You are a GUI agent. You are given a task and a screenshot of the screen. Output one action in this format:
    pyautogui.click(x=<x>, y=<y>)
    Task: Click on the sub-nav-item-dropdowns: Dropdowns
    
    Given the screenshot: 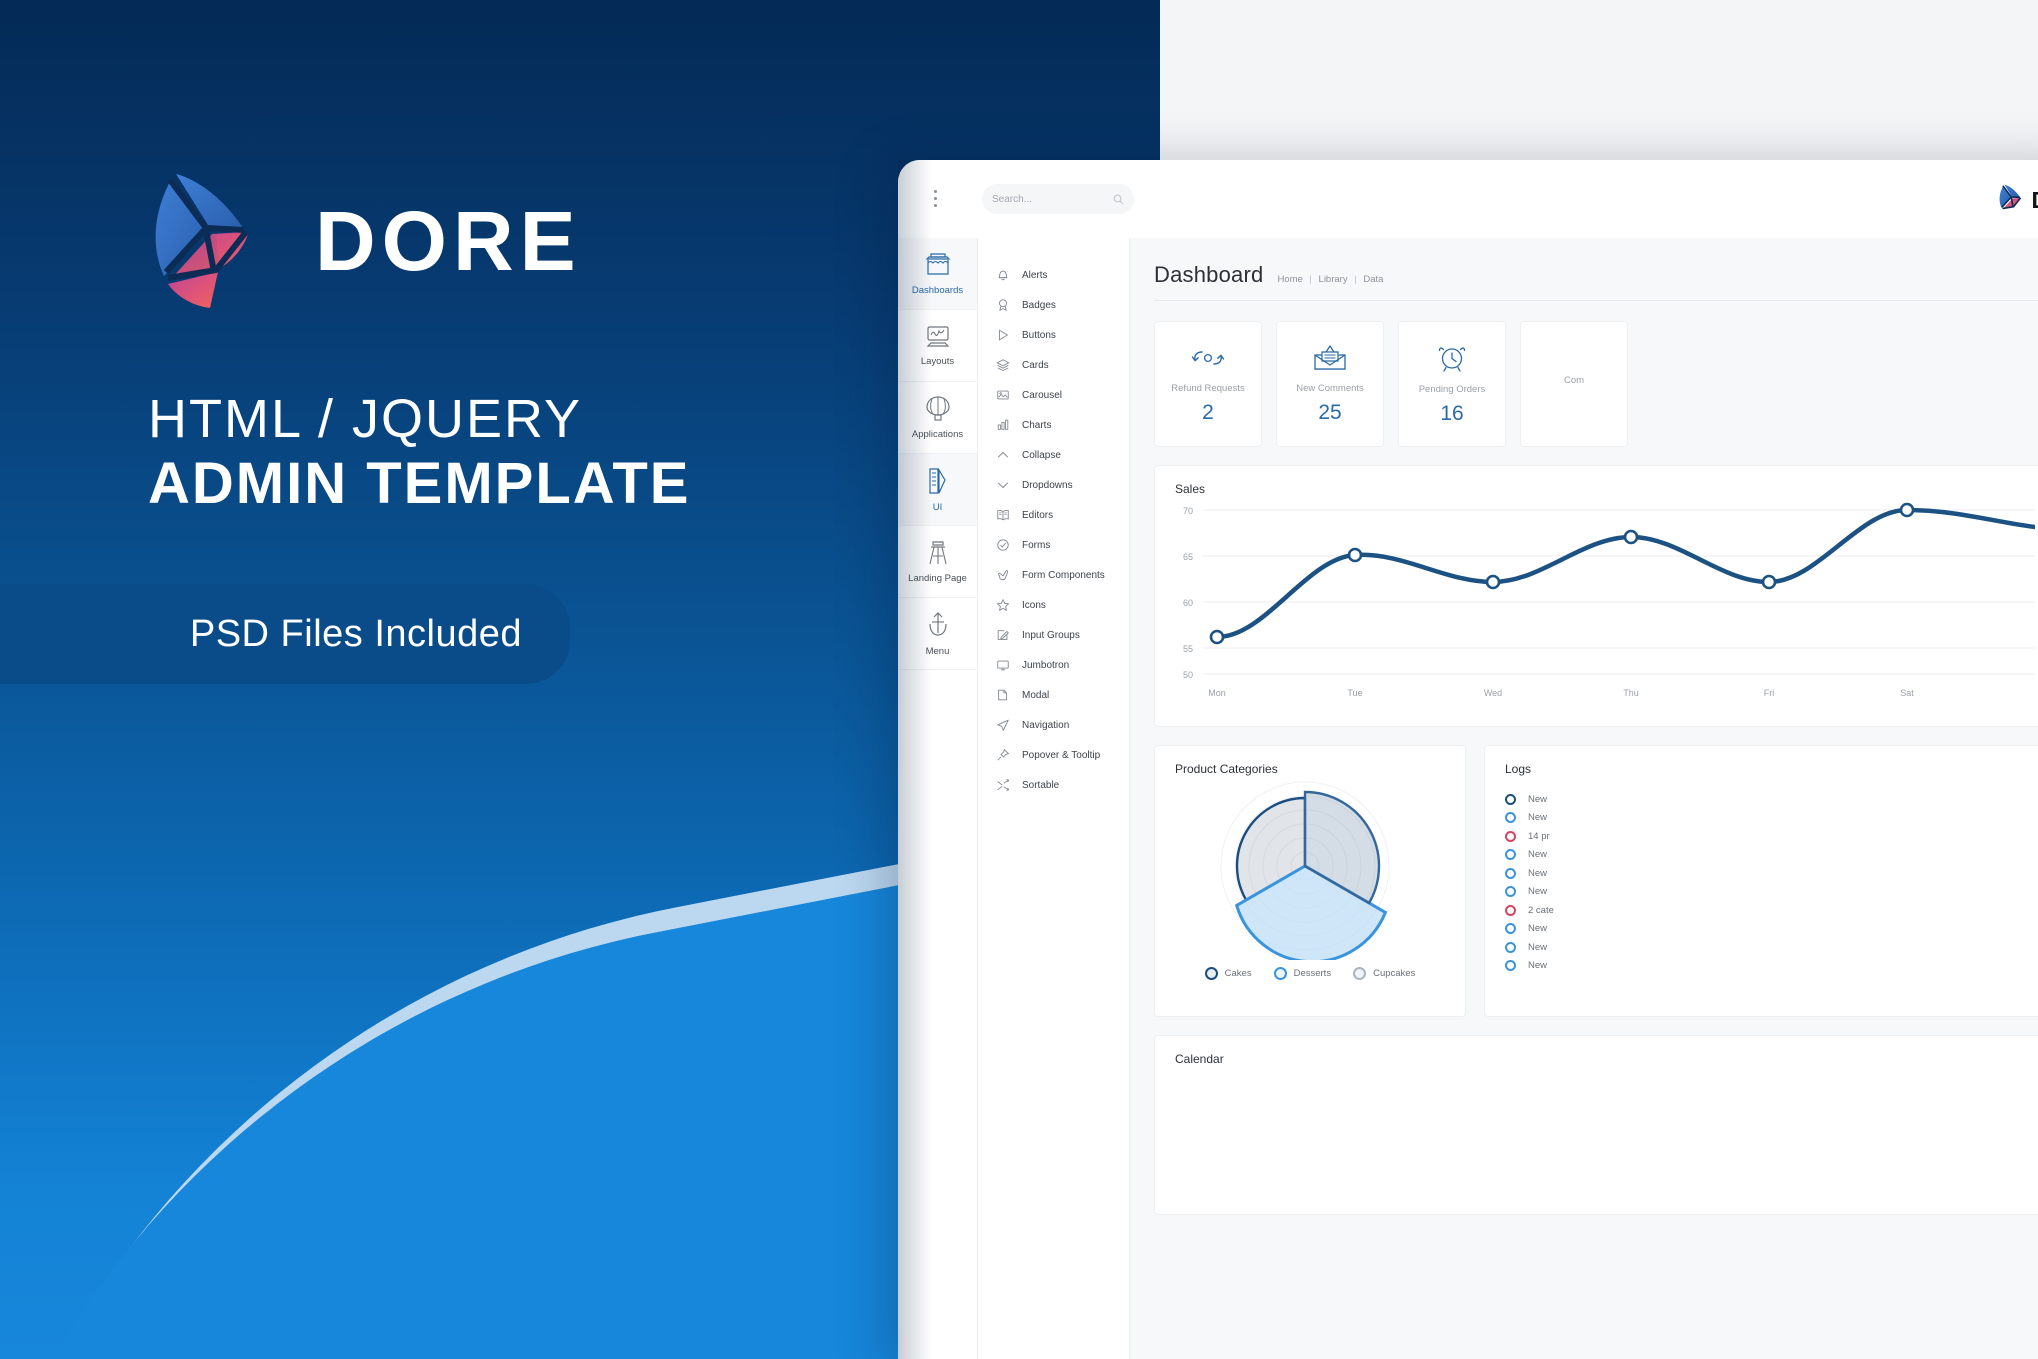 What is the action you would take?
    pyautogui.click(x=1053, y=485)
    